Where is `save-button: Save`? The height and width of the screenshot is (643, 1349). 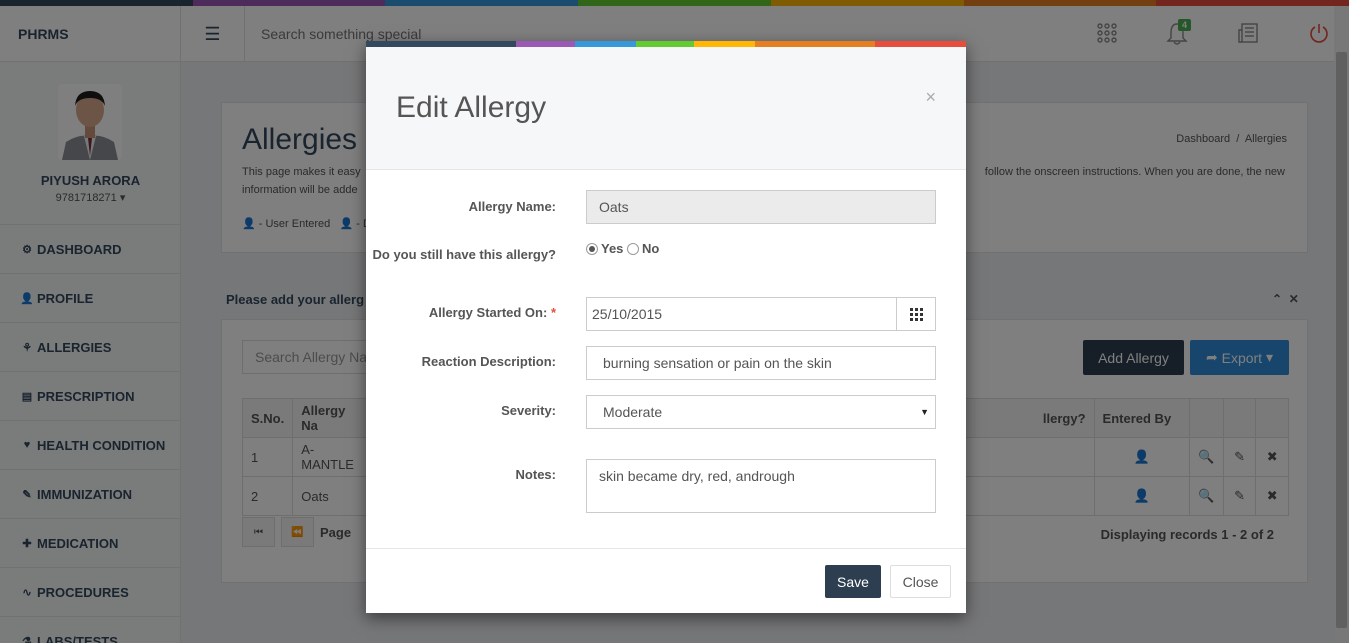
save-button: Save is located at coordinates (853, 581).